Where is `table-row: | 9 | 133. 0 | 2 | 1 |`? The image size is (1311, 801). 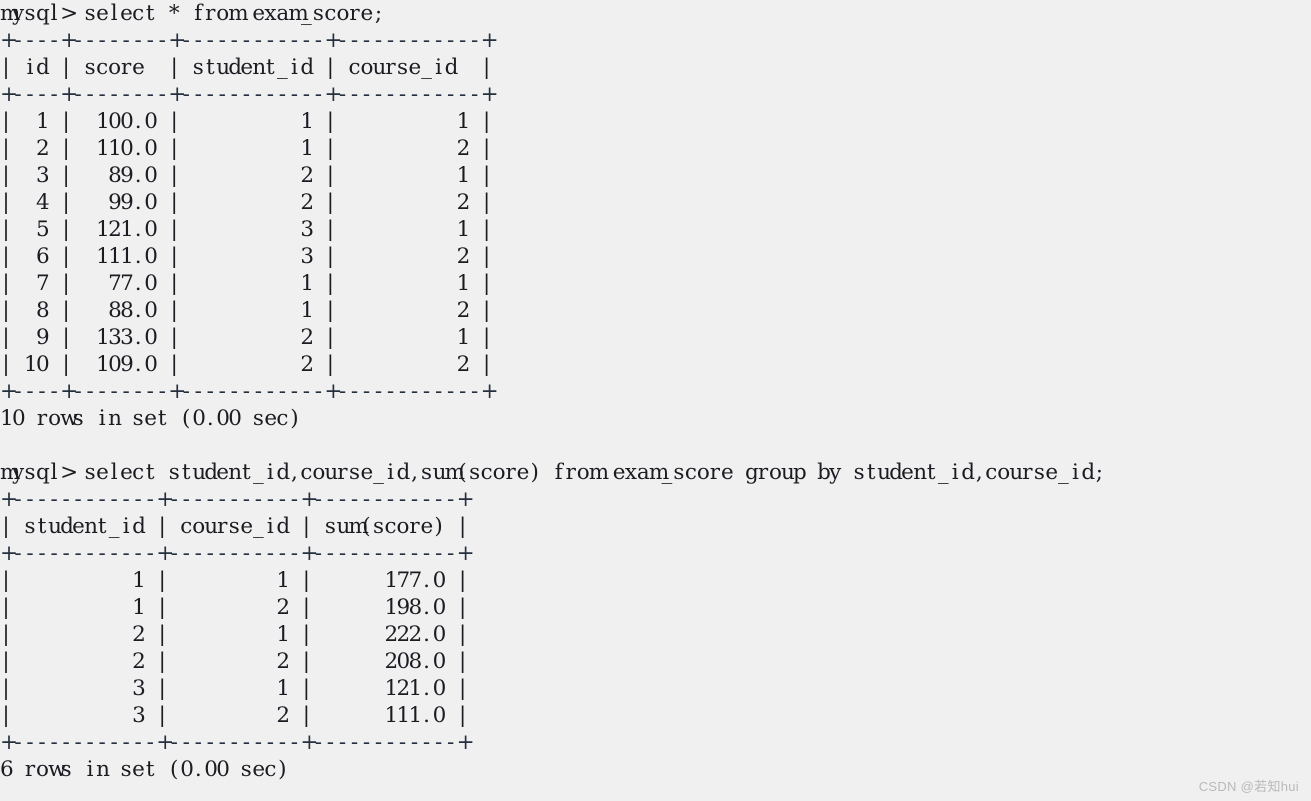 table-row: | 9 | 133. 0 | 2 | 1 | is located at coordinates (246, 337).